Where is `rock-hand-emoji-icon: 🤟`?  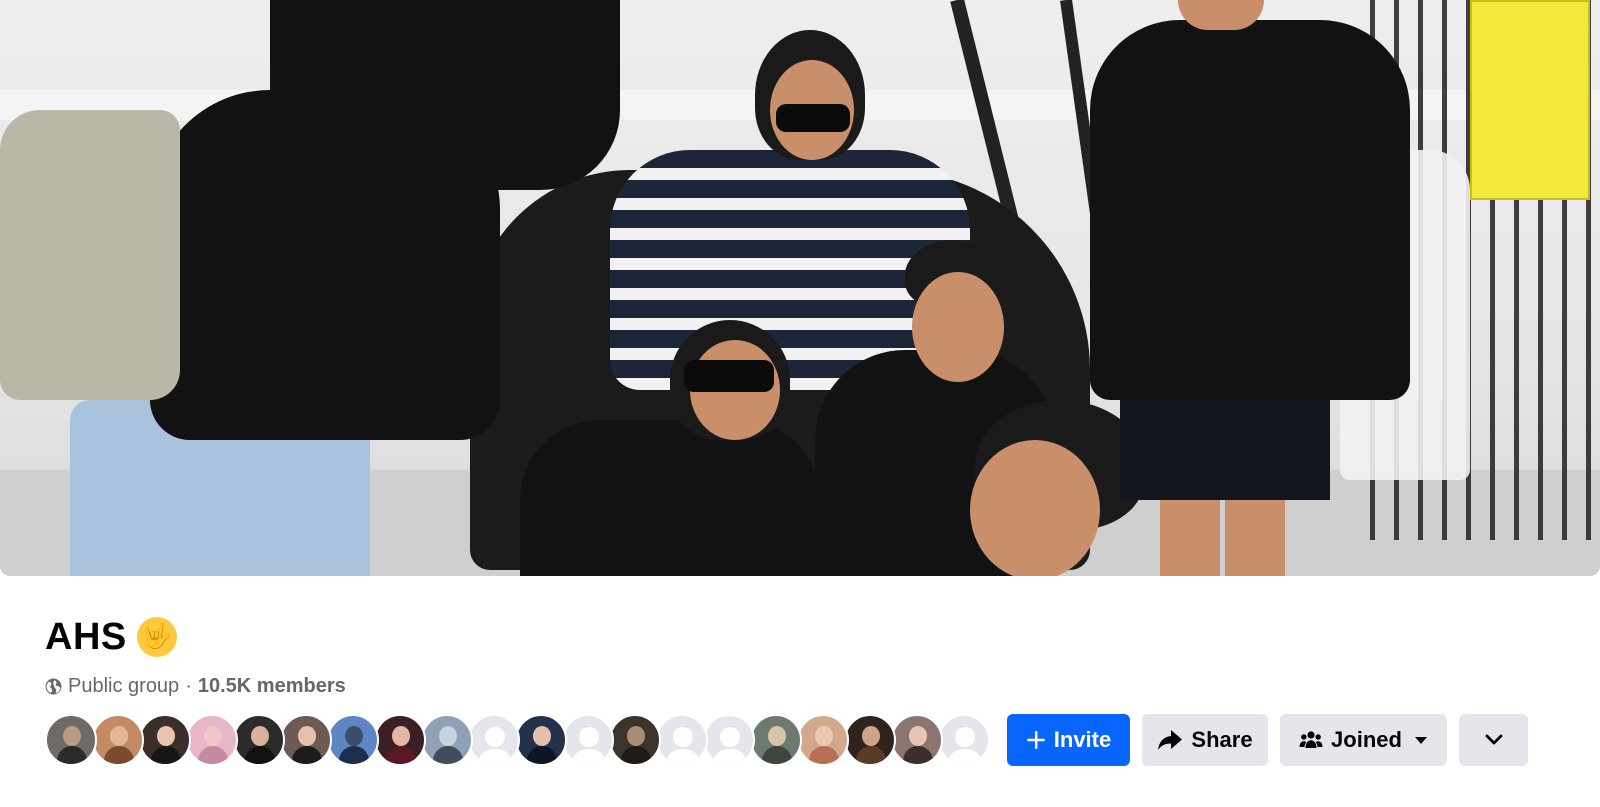 rock-hand-emoji-icon: 🤟 is located at coordinates (156, 637).